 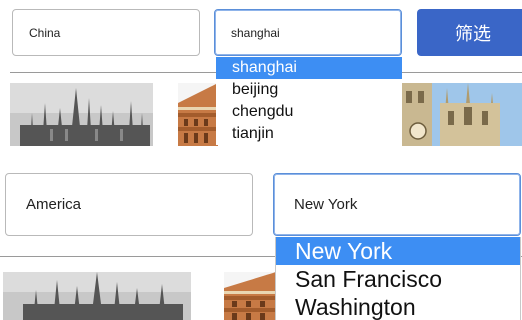 I want to click on gothic-church-thumbnail, so click(x=462, y=114).